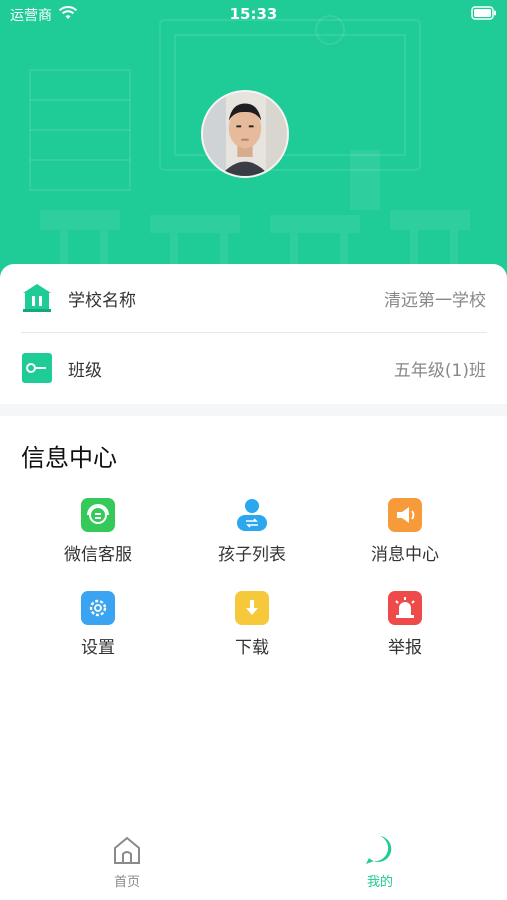 The image size is (507, 900). Describe the element at coordinates (253, 298) in the screenshot. I see `school-row: 学校名称 清远第一学校` at that location.